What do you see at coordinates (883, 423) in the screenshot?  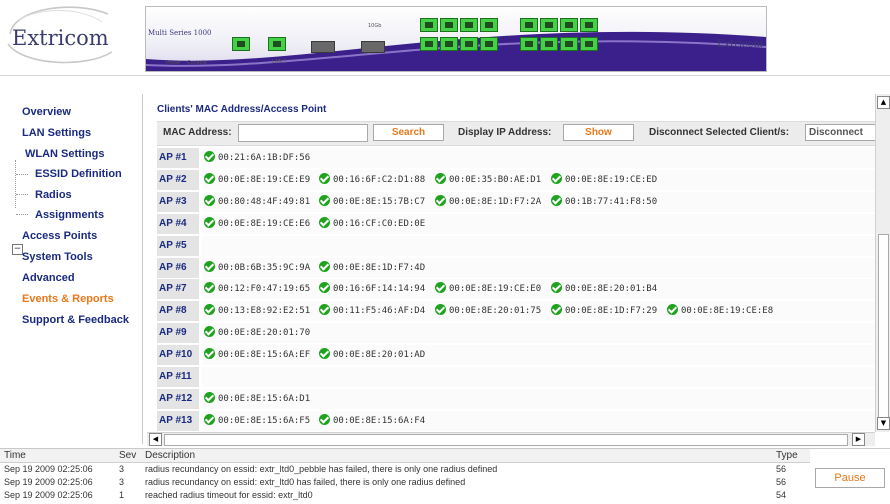 I see `scroll-down-icon: ▼` at bounding box center [883, 423].